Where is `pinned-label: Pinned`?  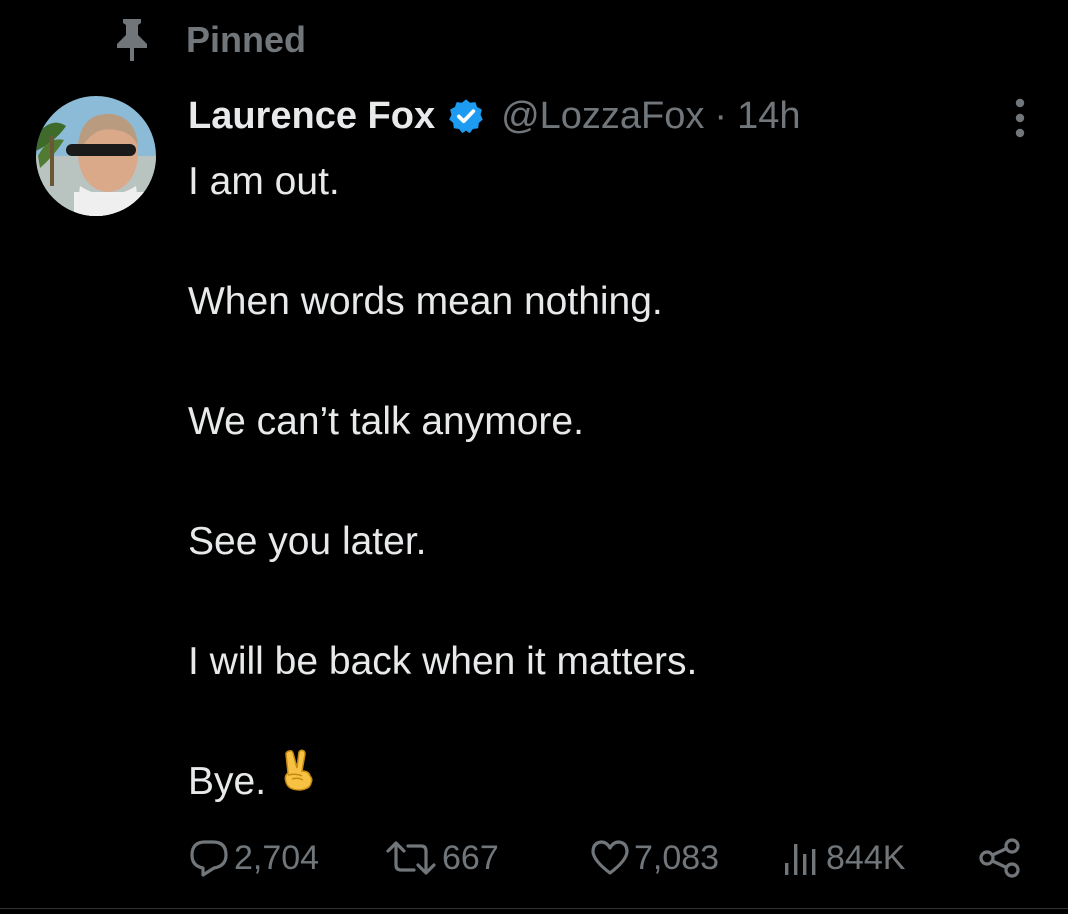
pinned-label: Pinned is located at coordinates (246, 39).